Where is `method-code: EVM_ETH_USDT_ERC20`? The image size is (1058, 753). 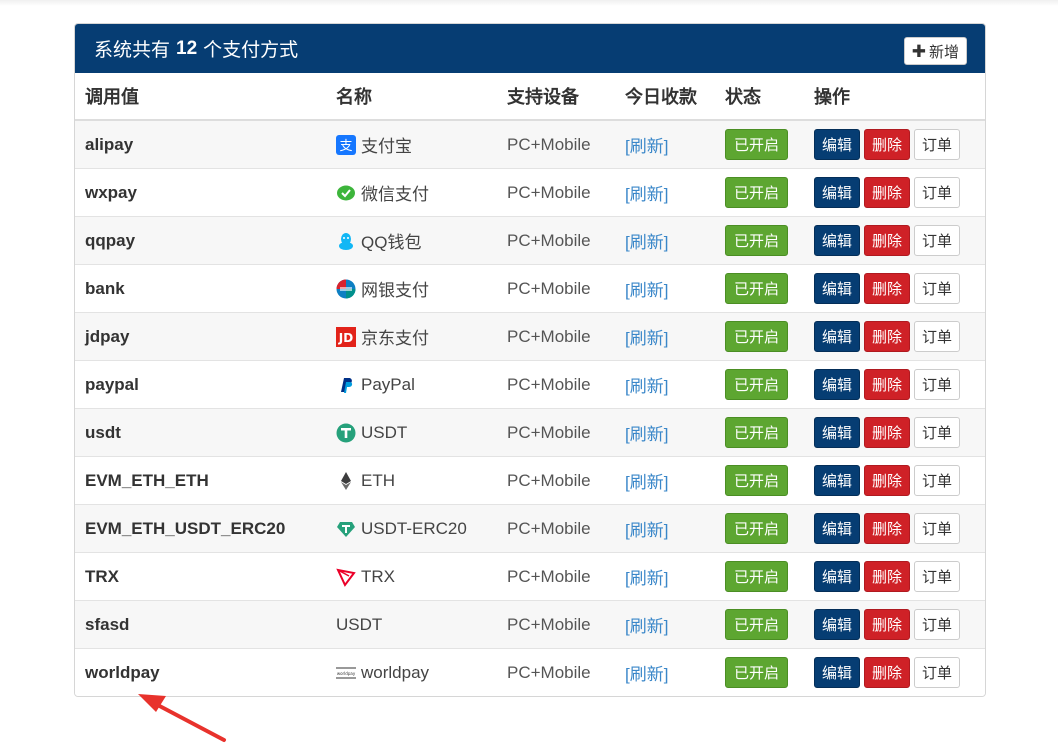
method-code: EVM_ETH_USDT_ERC20 is located at coordinates (200, 528).